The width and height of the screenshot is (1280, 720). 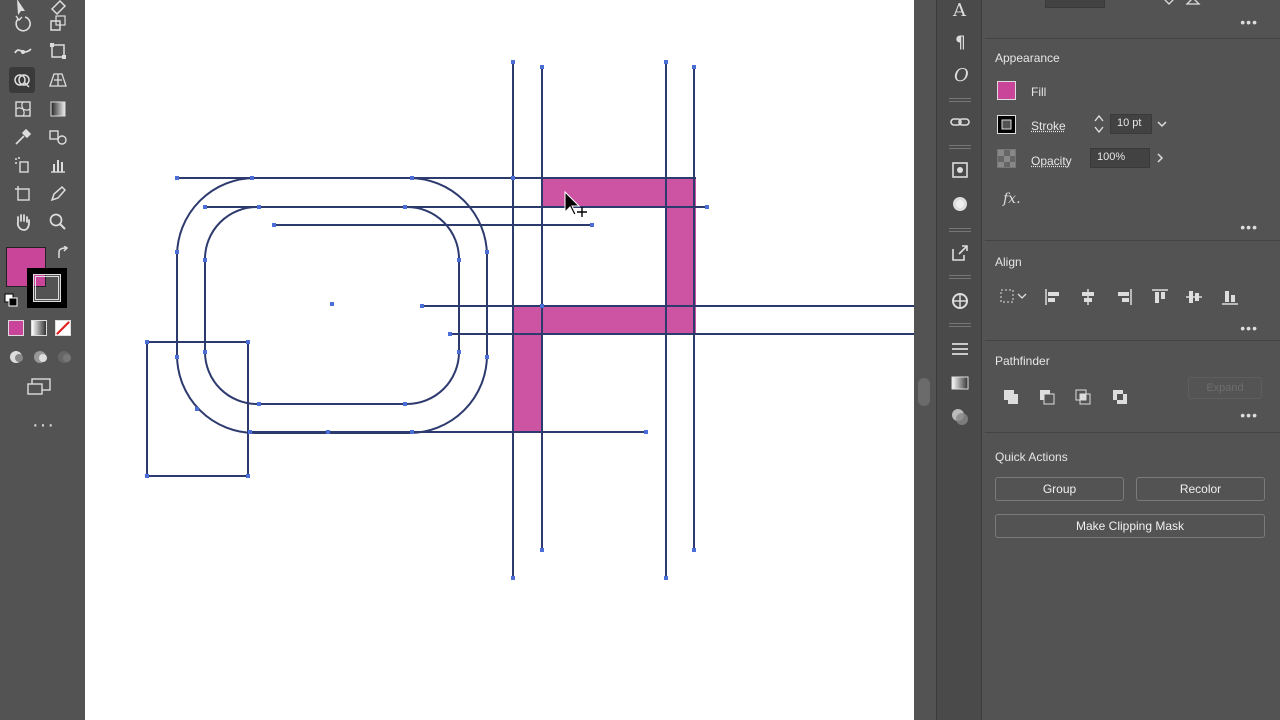 I want to click on stroke-color-swatch, so click(x=47, y=288).